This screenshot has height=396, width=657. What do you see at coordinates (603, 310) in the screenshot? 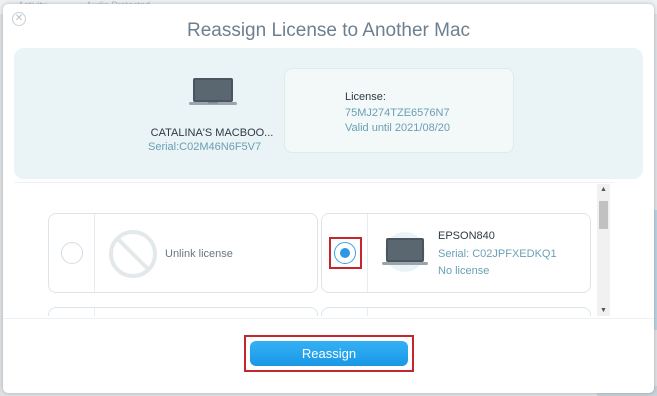
I see `scroll-down-arrow-icon: ▼` at bounding box center [603, 310].